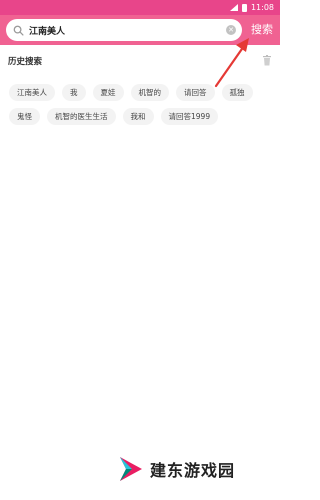  Describe the element at coordinates (32, 92) in the screenshot. I see `history-tag: 江南美人` at that location.